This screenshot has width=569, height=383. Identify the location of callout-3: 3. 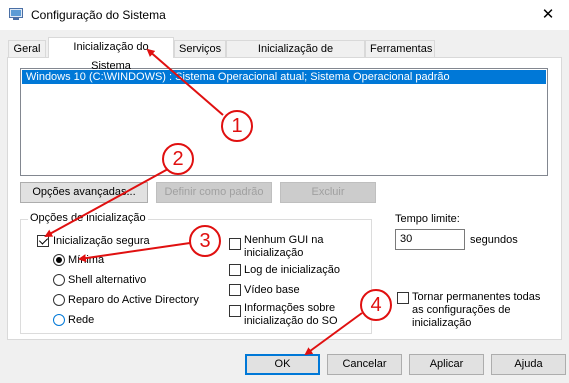
(205, 241).